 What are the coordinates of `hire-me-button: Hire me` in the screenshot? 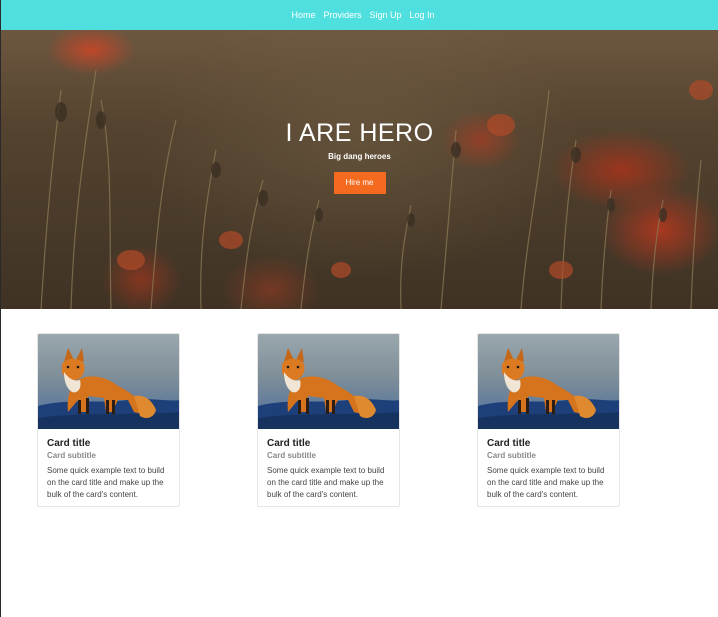 It's located at (359, 183).